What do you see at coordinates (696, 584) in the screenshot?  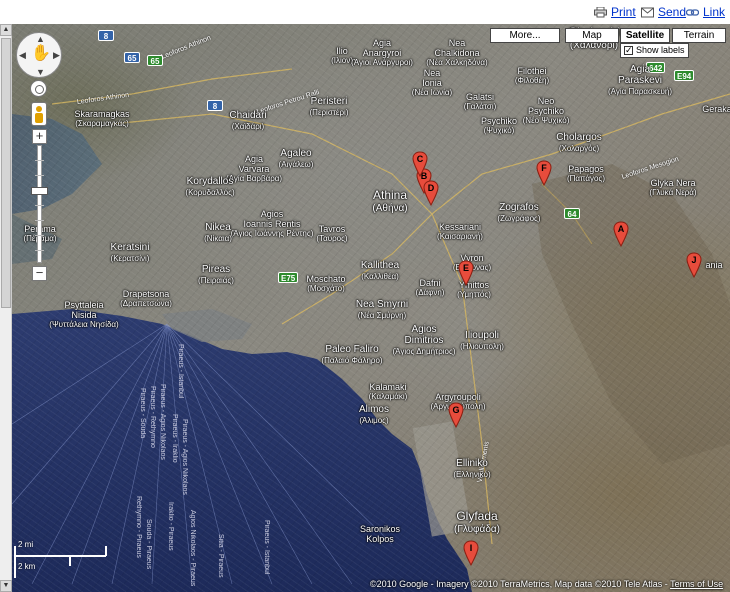 I see `terms-of-use-link: Terms of Use` at bounding box center [696, 584].